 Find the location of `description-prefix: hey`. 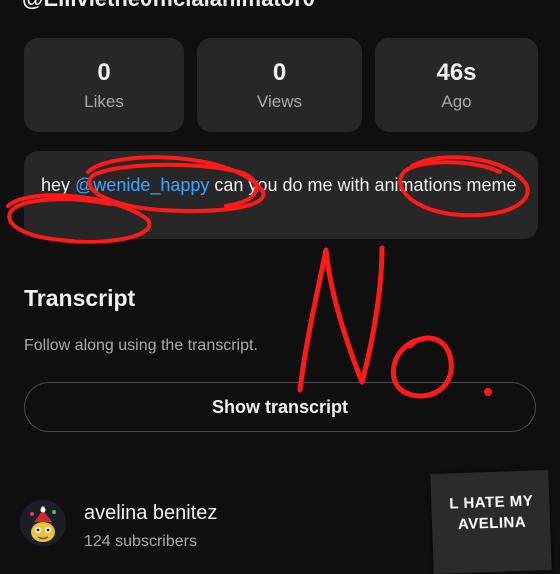

description-prefix: hey is located at coordinates (58, 185).